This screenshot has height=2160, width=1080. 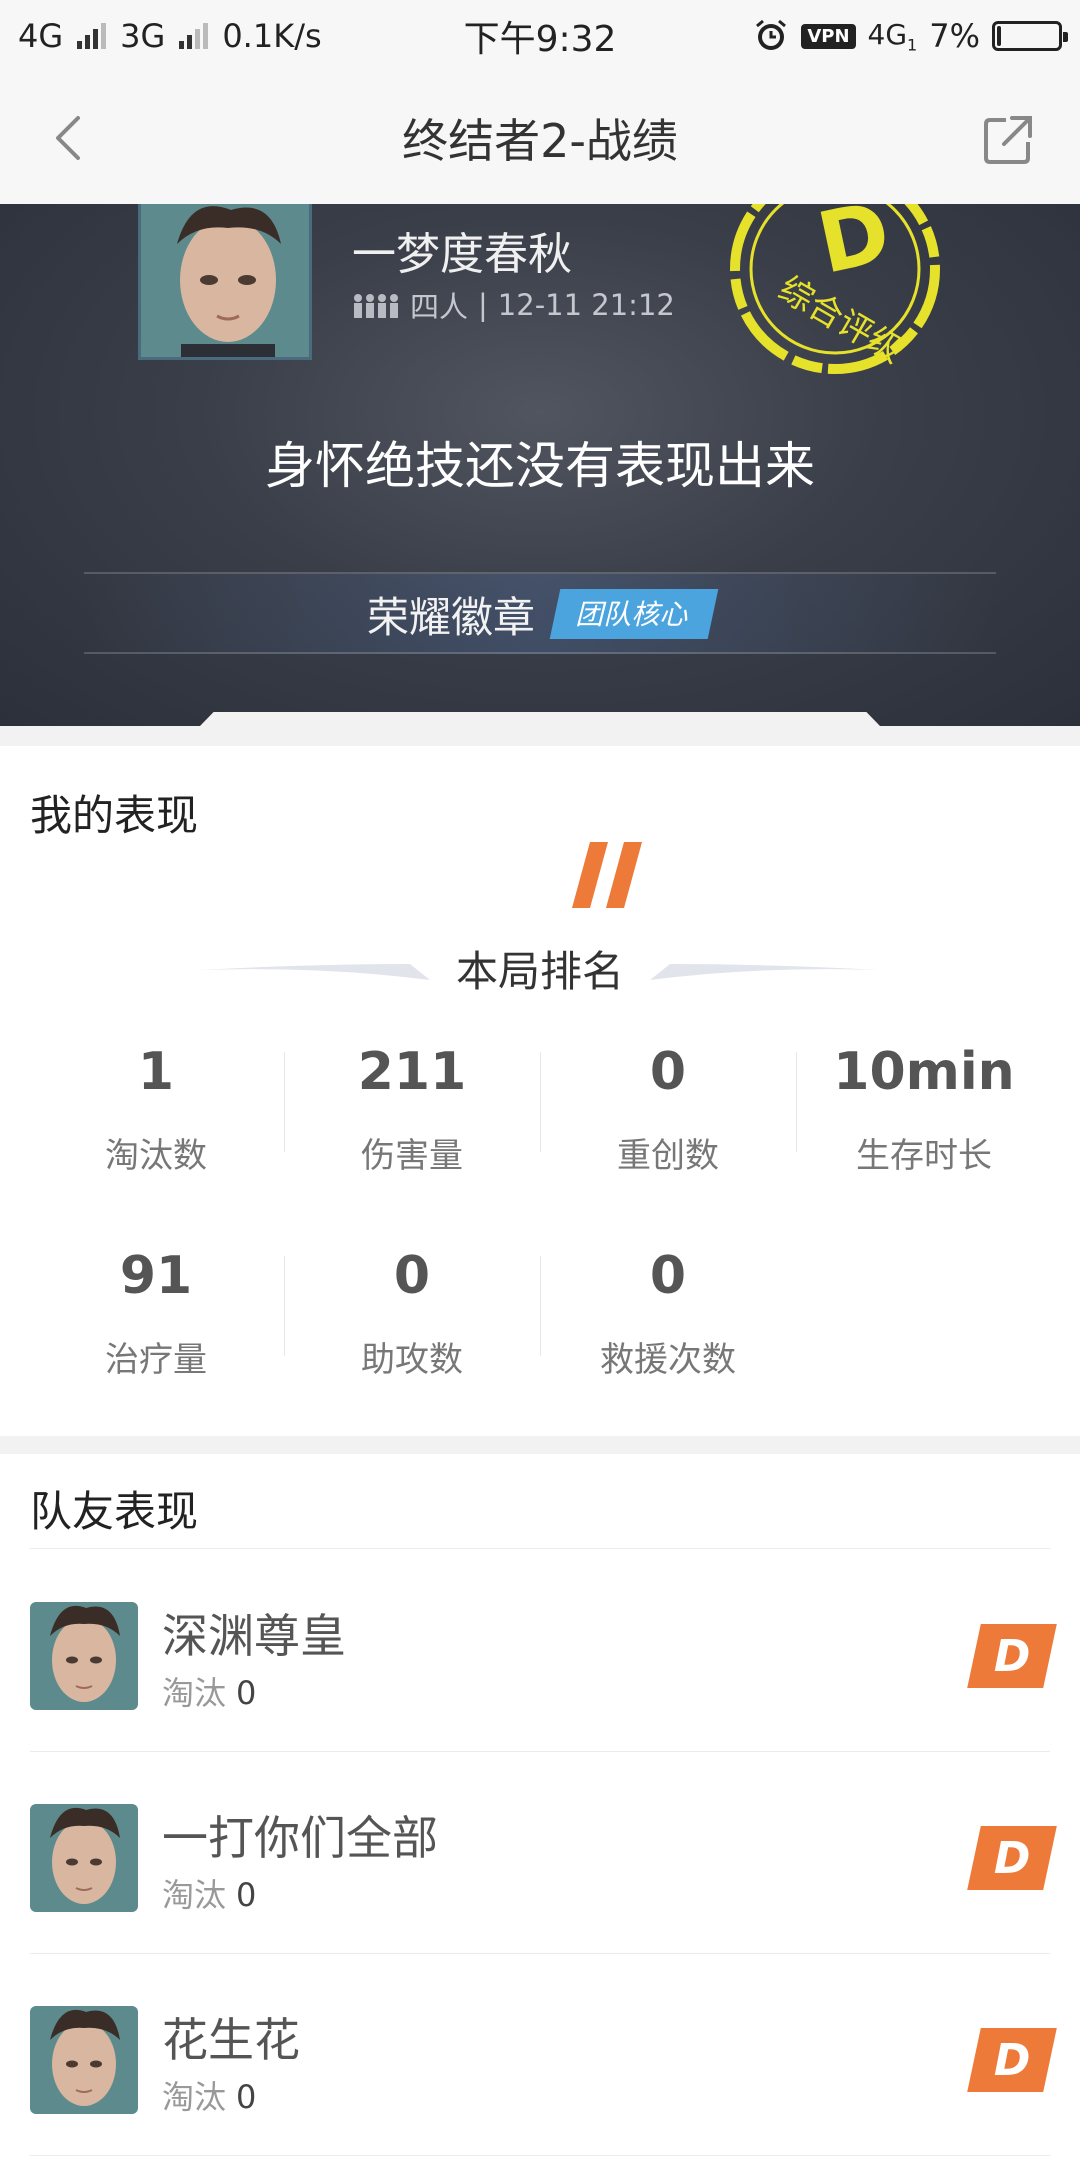 I want to click on battery-percent: 7%, so click(x=954, y=36).